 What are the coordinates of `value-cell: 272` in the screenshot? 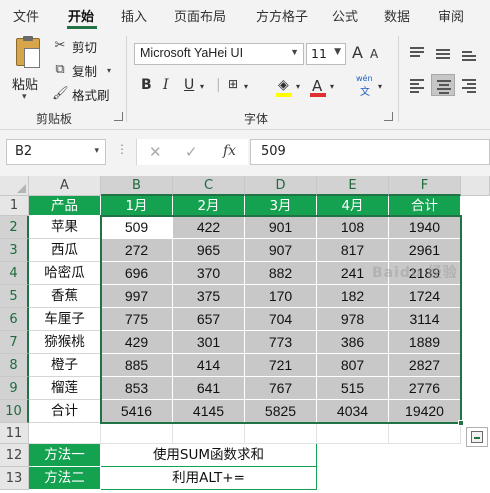 It's located at (137, 250).